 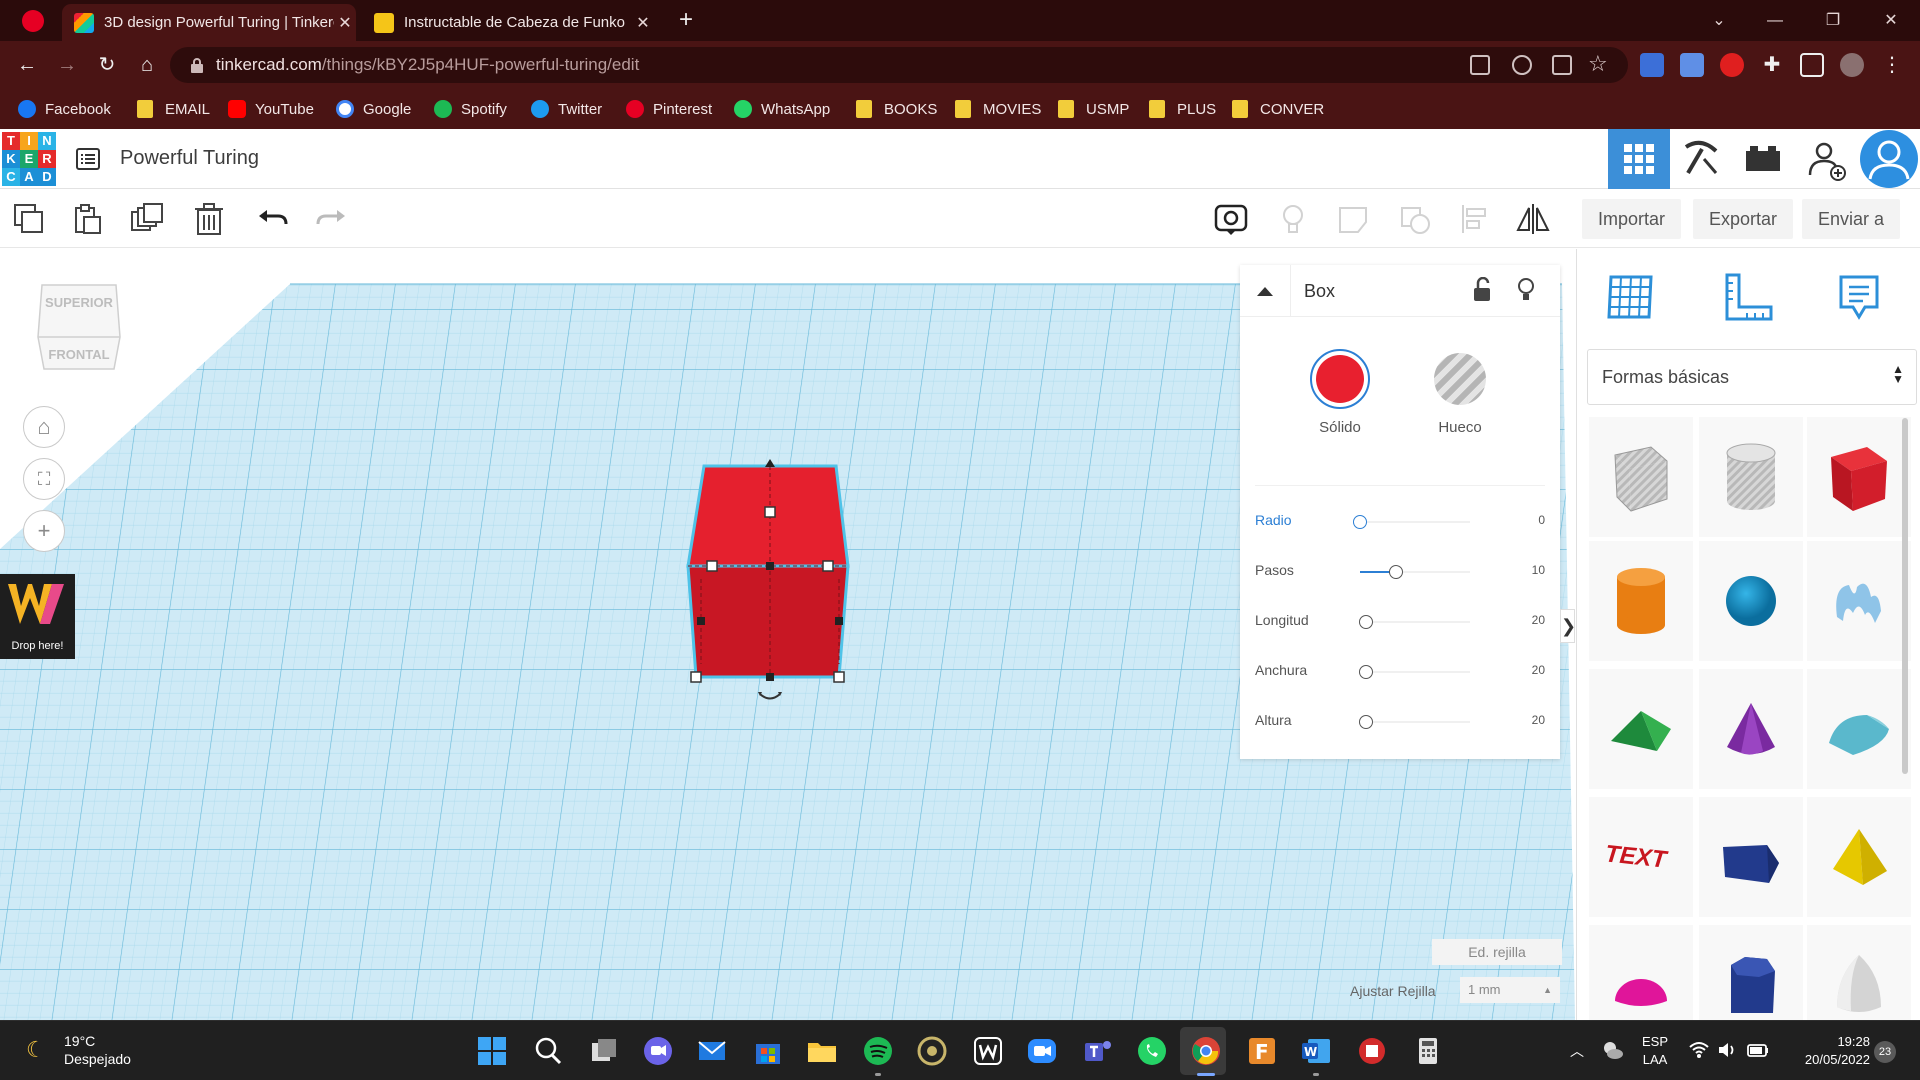 I want to click on shape-name: Box, so click(x=1319, y=291).